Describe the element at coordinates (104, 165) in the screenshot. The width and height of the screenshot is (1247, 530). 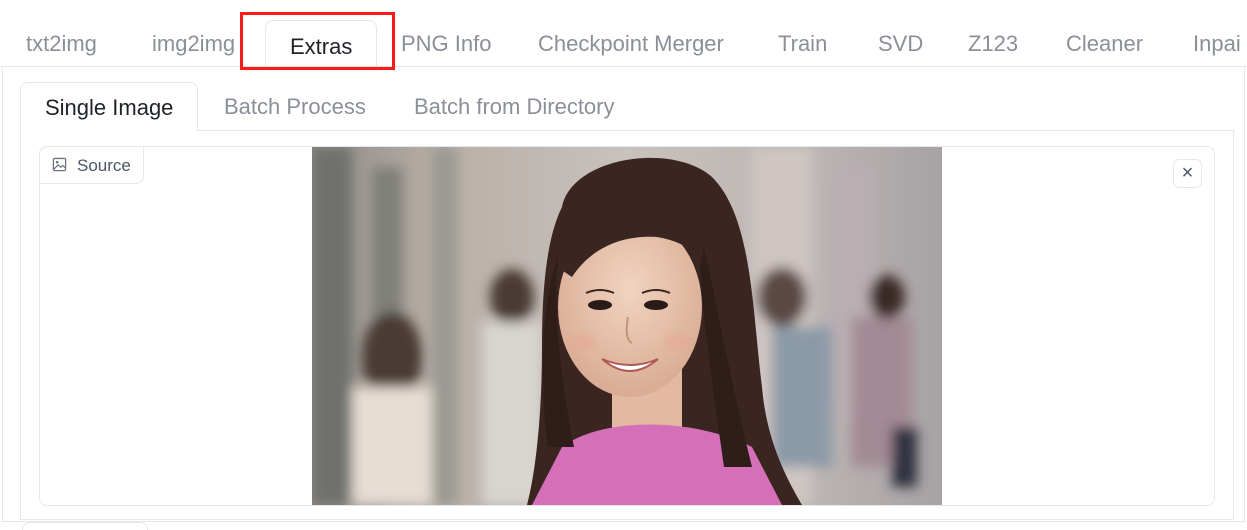
I see `source-label-text: Source` at that location.